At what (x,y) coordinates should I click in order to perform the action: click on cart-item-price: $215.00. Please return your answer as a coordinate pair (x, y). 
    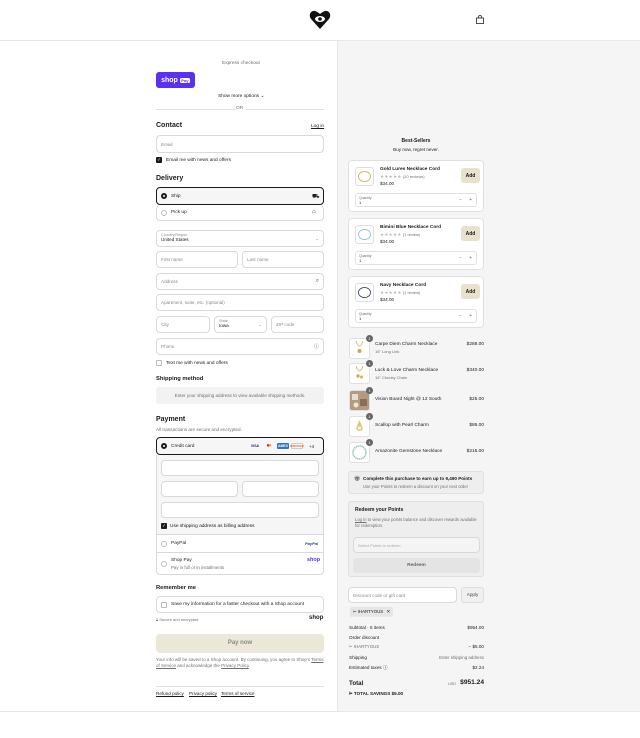
    Looking at the image, I should click on (475, 451).